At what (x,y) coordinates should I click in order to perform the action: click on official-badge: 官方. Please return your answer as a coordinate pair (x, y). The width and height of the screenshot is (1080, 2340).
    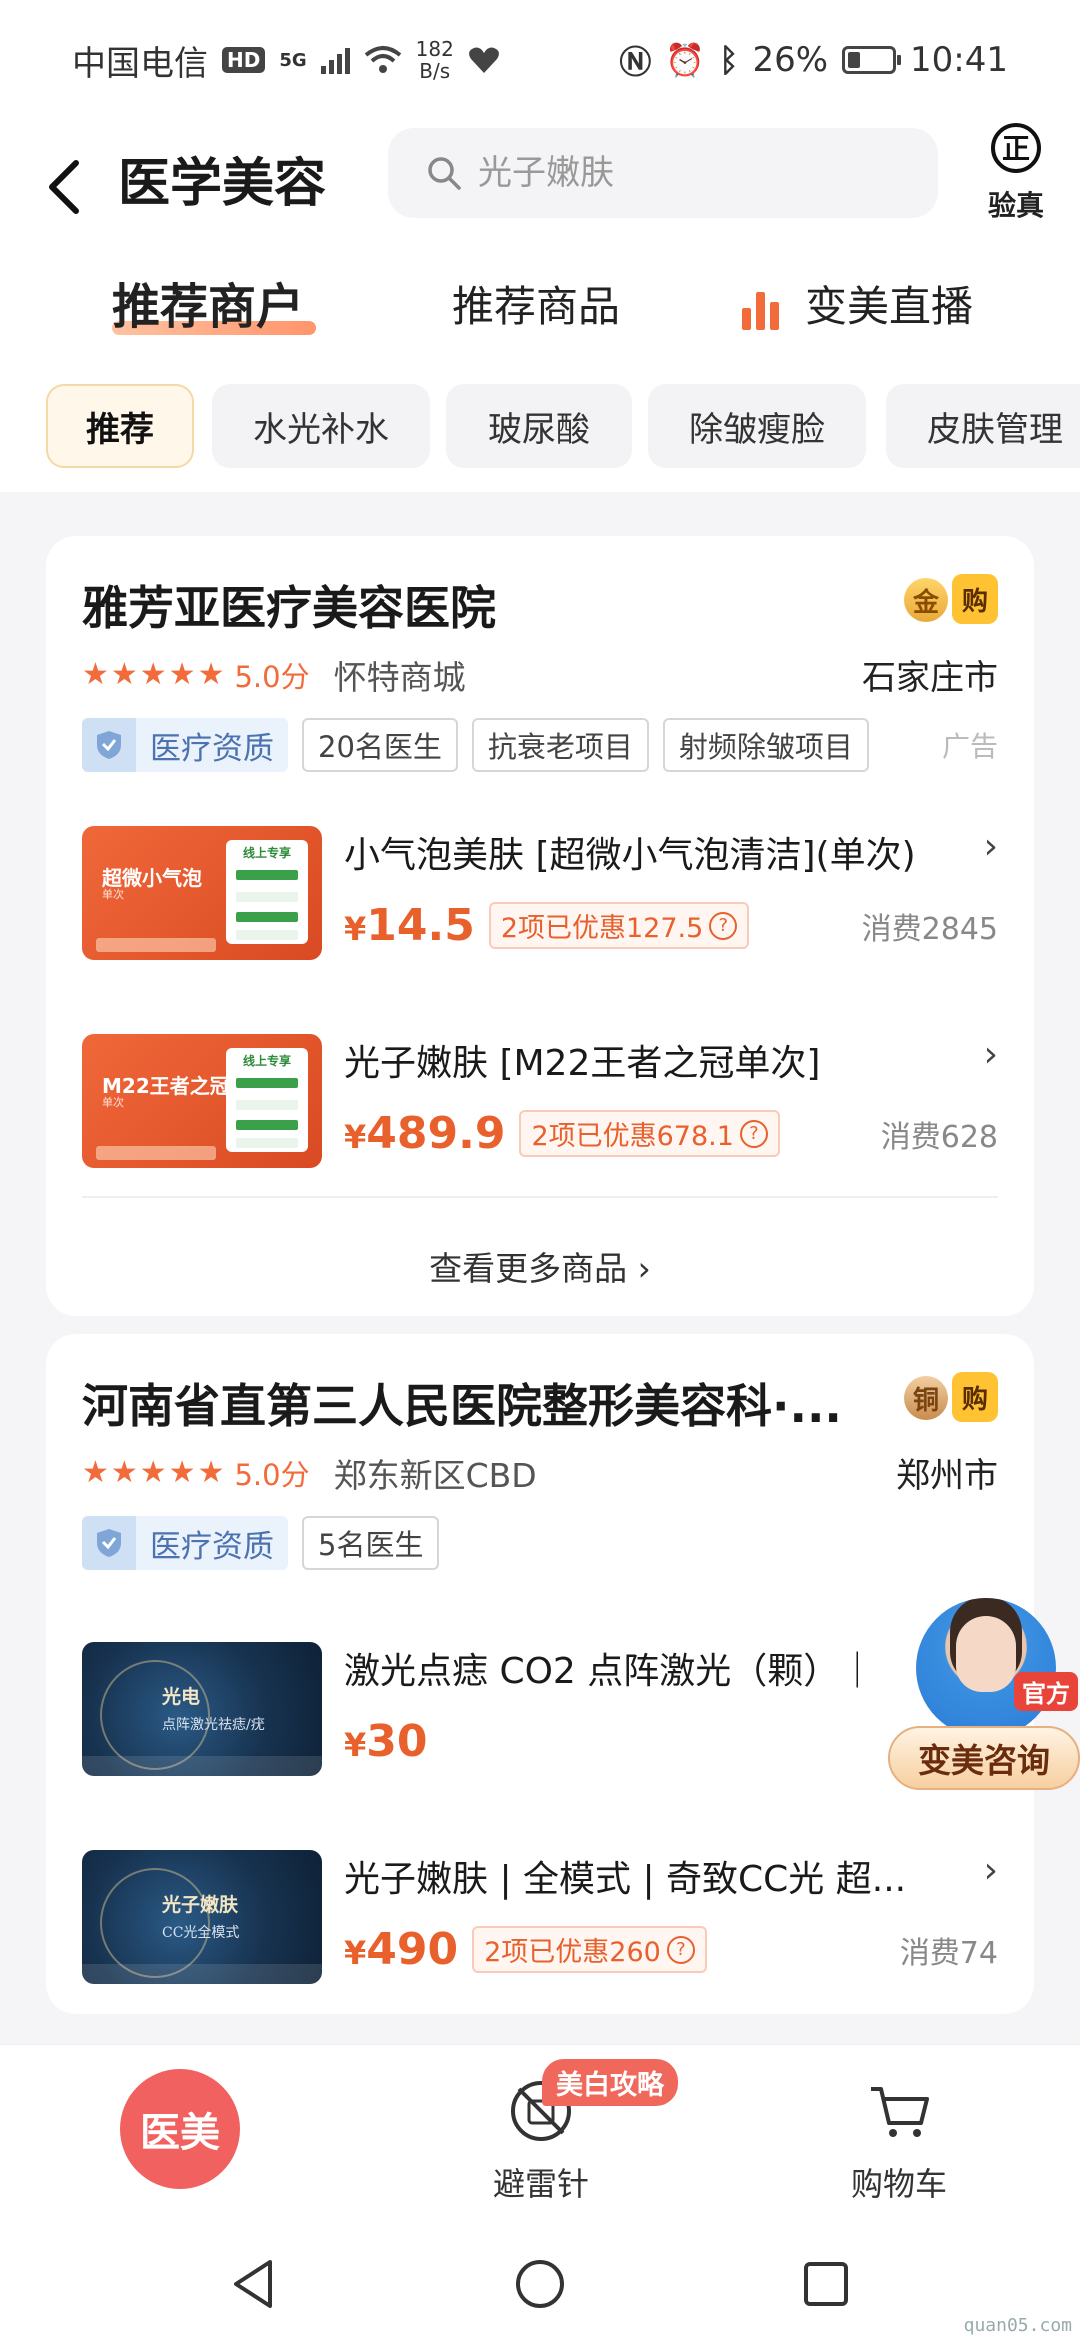
    Looking at the image, I should click on (1046, 1691).